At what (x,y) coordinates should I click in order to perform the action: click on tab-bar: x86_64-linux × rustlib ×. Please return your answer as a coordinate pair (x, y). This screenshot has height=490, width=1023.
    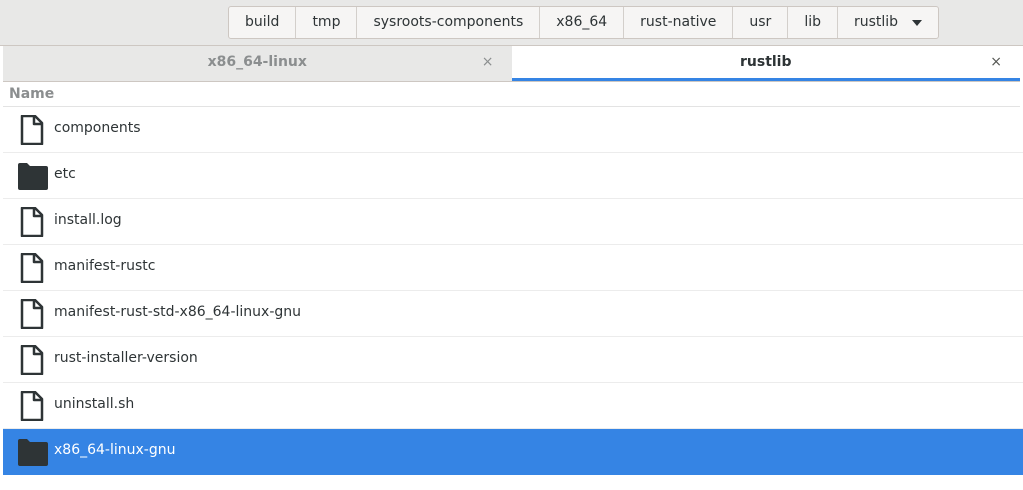
    Looking at the image, I should click on (511, 64).